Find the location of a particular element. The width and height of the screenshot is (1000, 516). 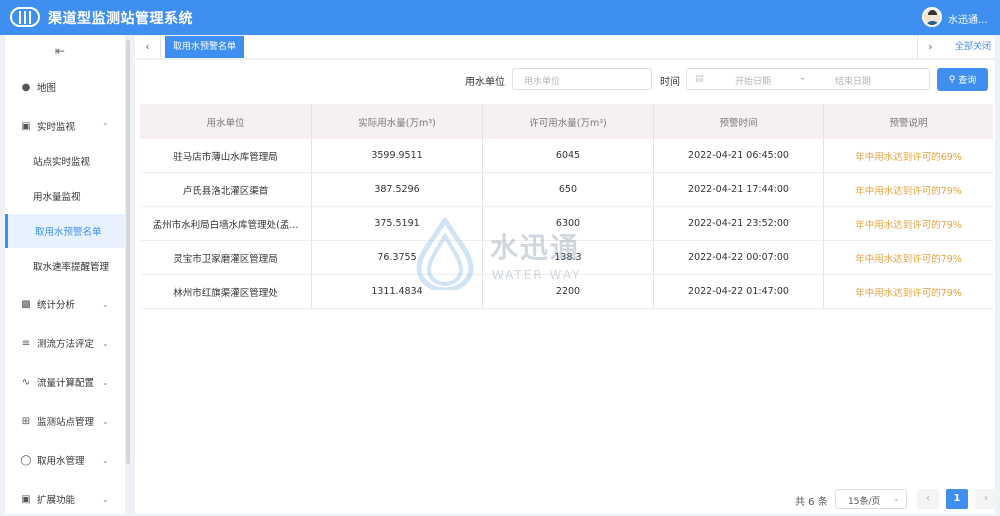

tab-bar: ‹ 取用水预警名单 › 全部关闭 is located at coordinates (565, 47).